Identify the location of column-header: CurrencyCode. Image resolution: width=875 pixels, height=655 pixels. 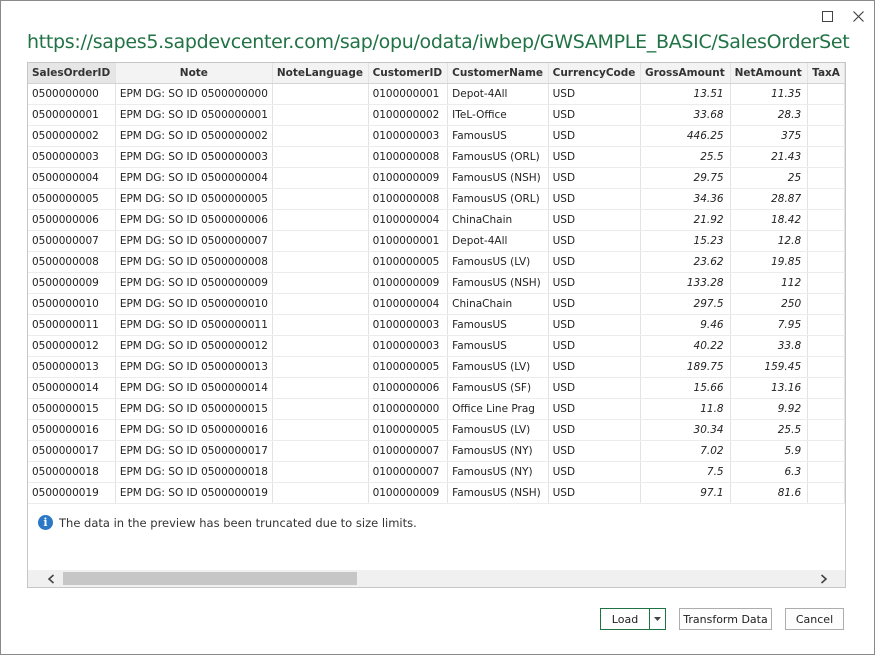
(595, 73).